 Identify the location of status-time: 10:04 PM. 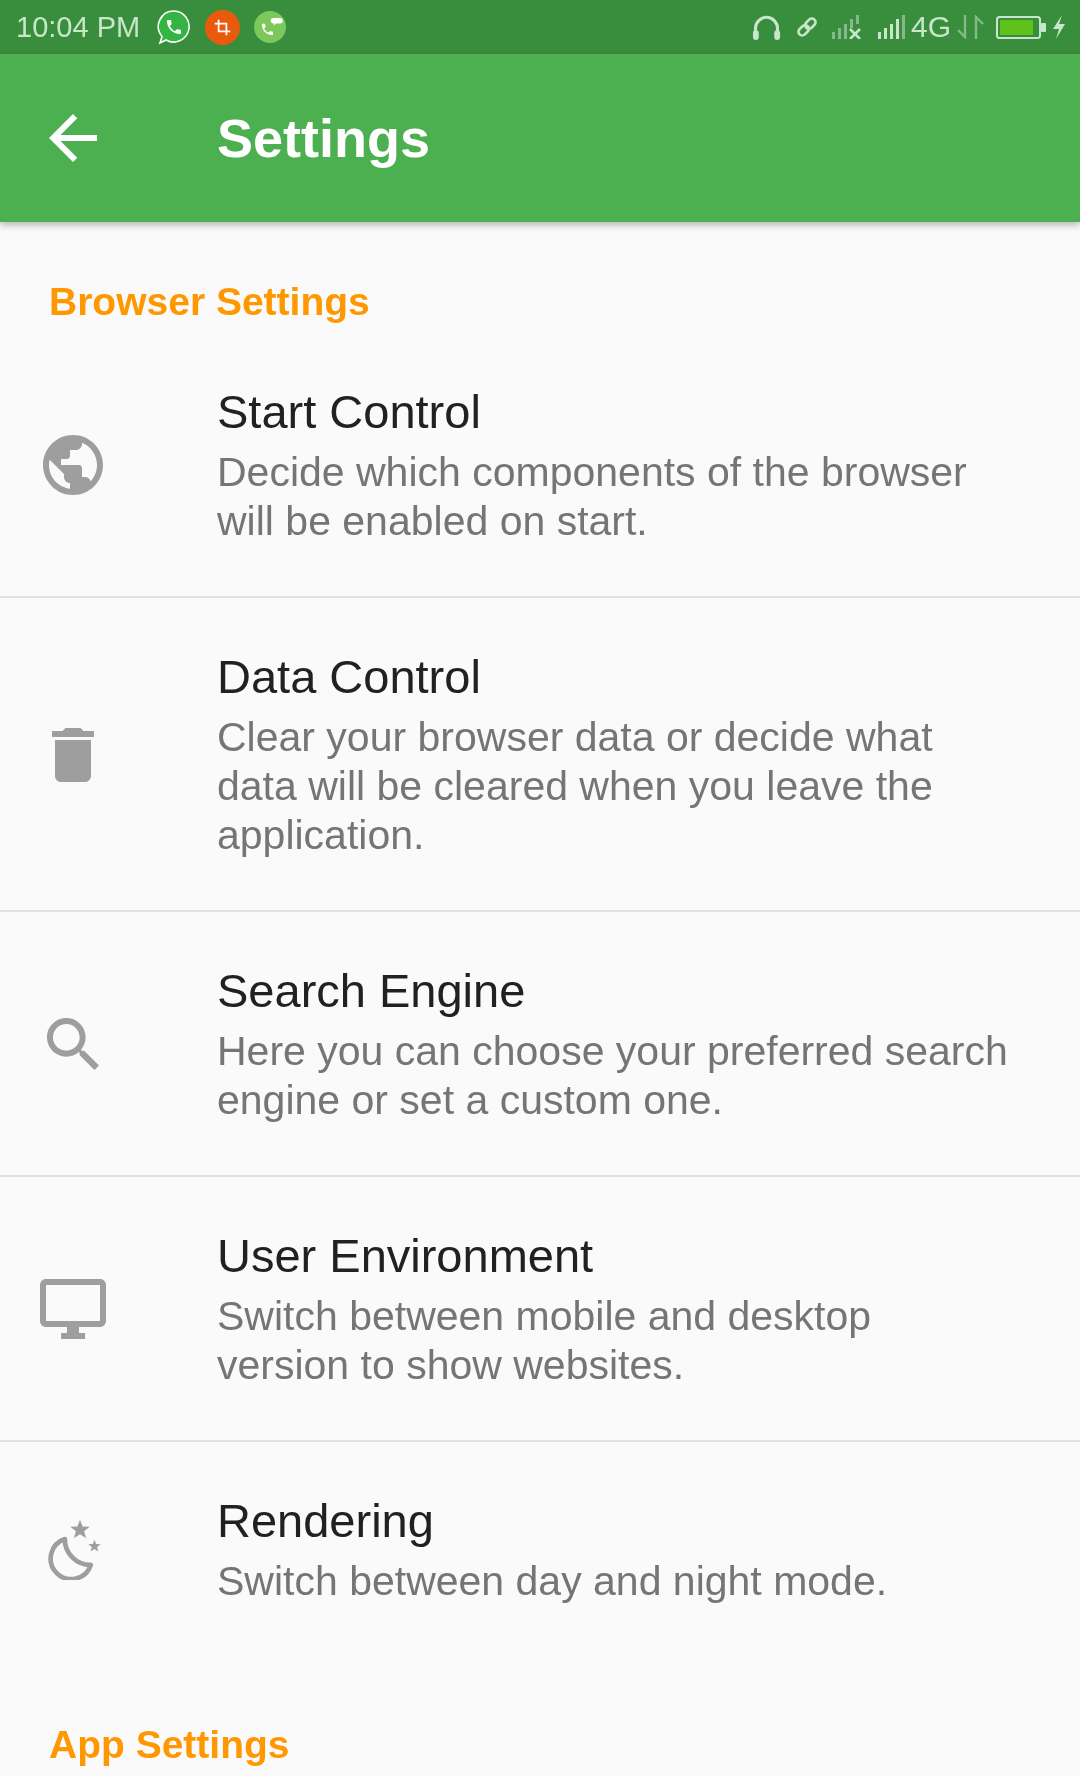
(78, 27).